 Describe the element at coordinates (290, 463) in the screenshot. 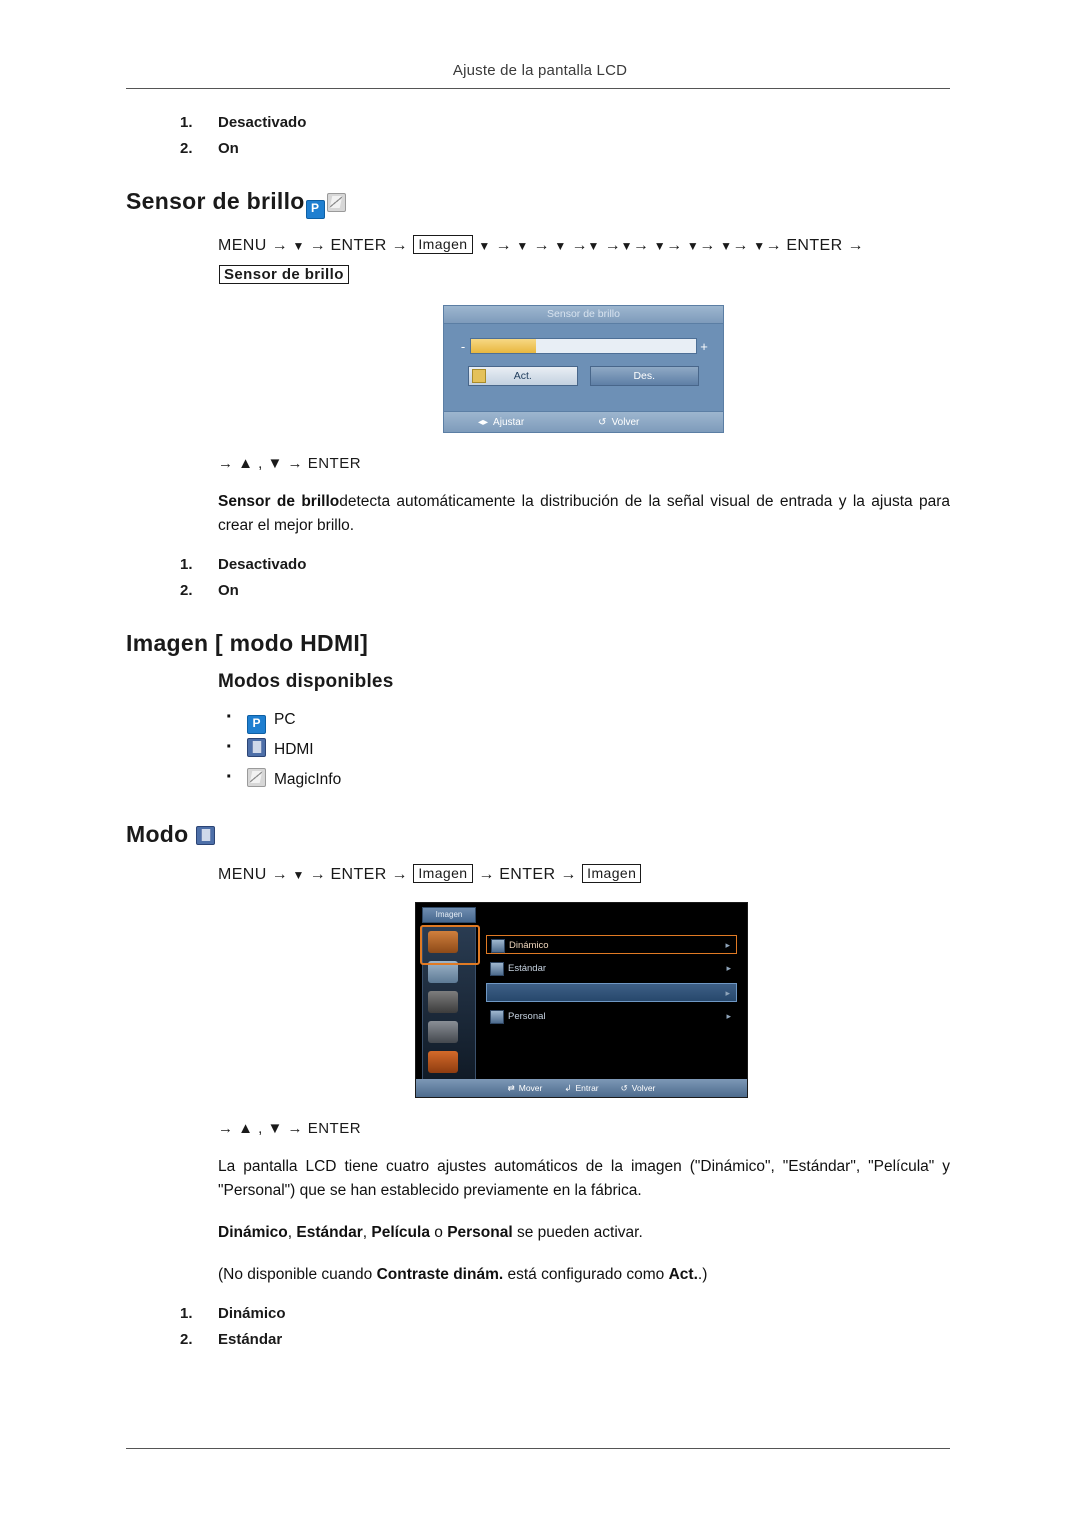

I see `nav-hint-brightness-sensor: → ▲ , ▼ → ENTER` at that location.